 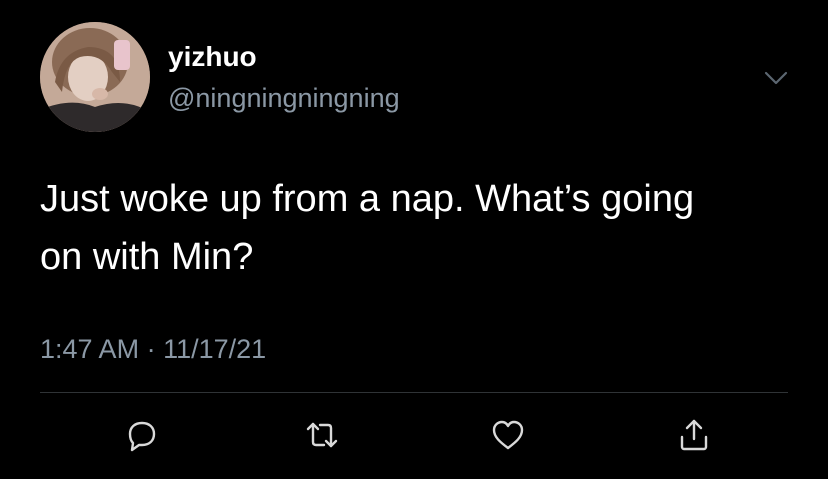 What do you see at coordinates (90, 349) in the screenshot?
I see `tweet-time: 1:47 AM` at bounding box center [90, 349].